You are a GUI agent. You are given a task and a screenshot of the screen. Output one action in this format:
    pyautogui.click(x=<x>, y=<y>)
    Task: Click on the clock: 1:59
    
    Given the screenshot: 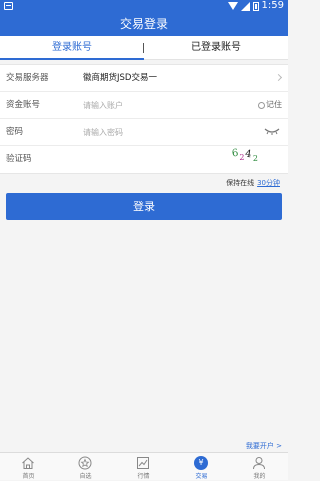 What is the action you would take?
    pyautogui.click(x=272, y=5)
    